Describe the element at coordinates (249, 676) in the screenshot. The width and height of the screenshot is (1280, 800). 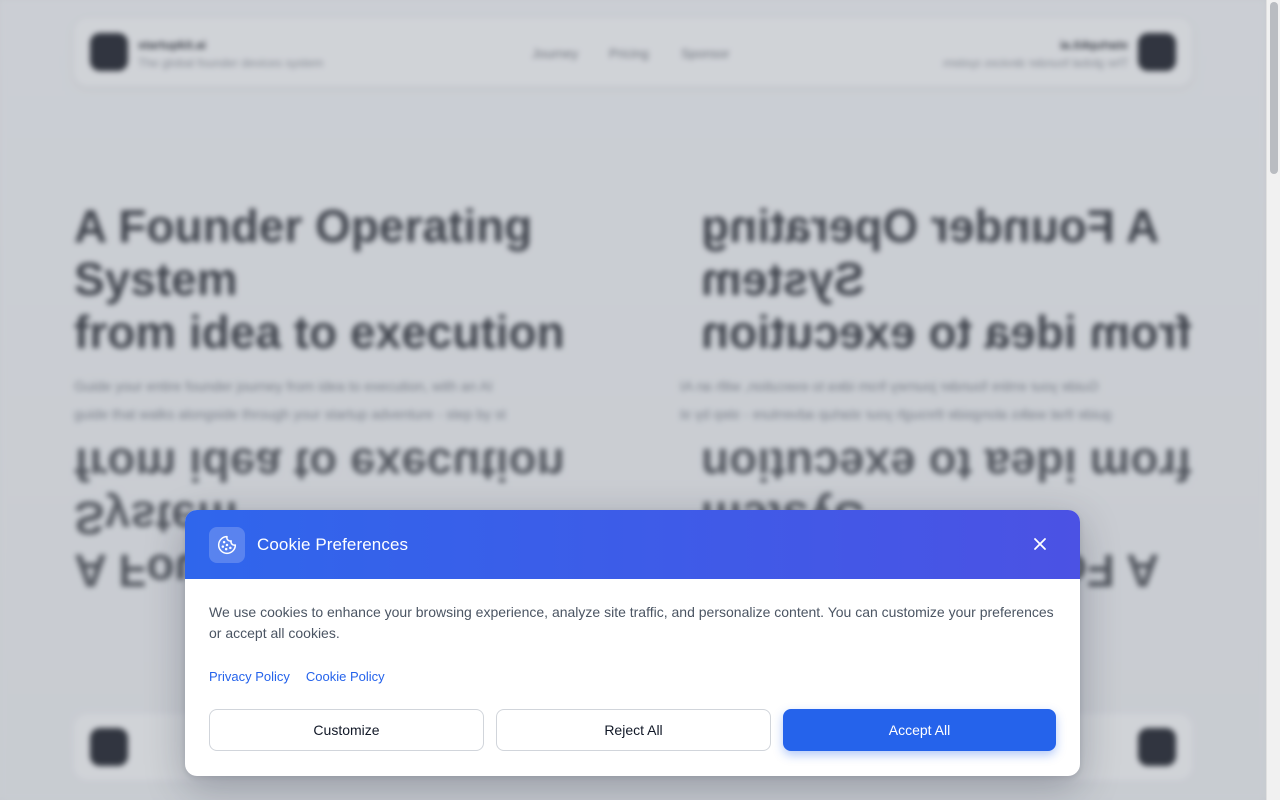
I see `privacy-policy-link: Privacy Policy` at that location.